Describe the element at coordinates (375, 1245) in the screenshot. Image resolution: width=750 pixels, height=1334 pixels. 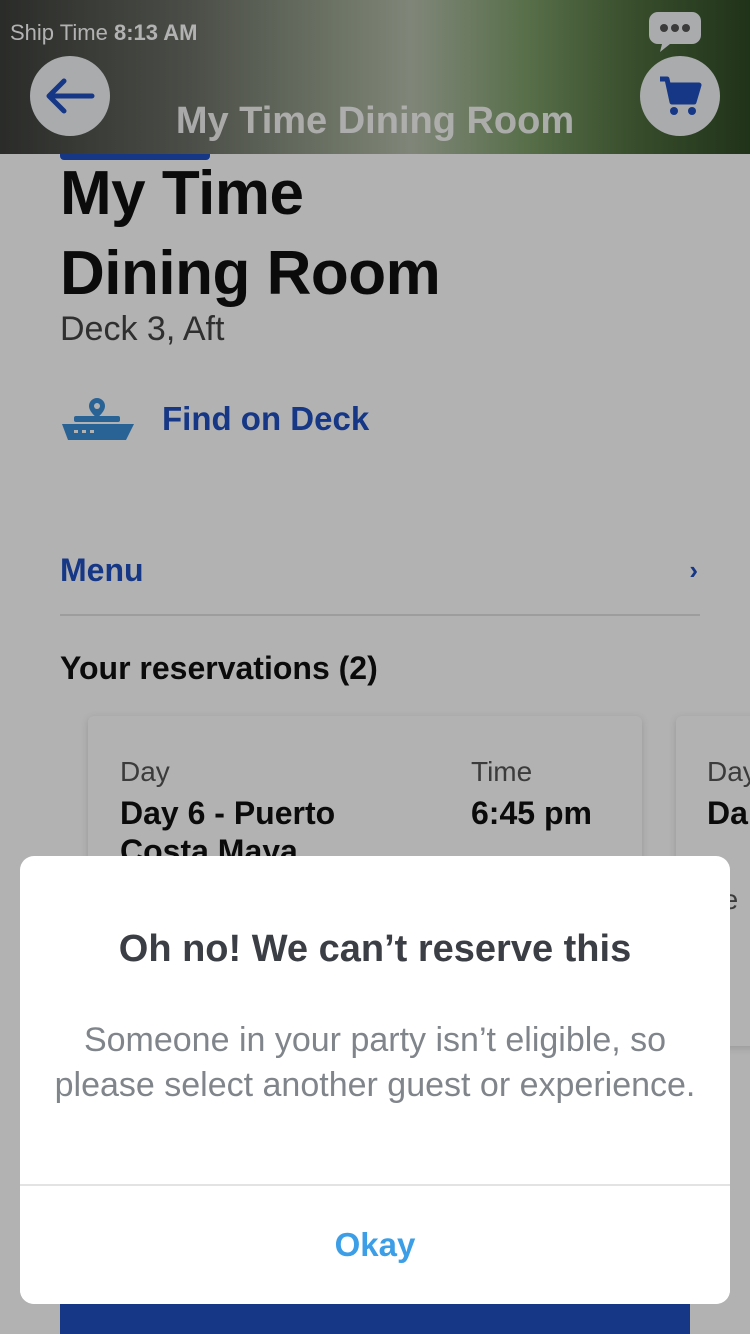
I see `okay-button: Okay` at that location.